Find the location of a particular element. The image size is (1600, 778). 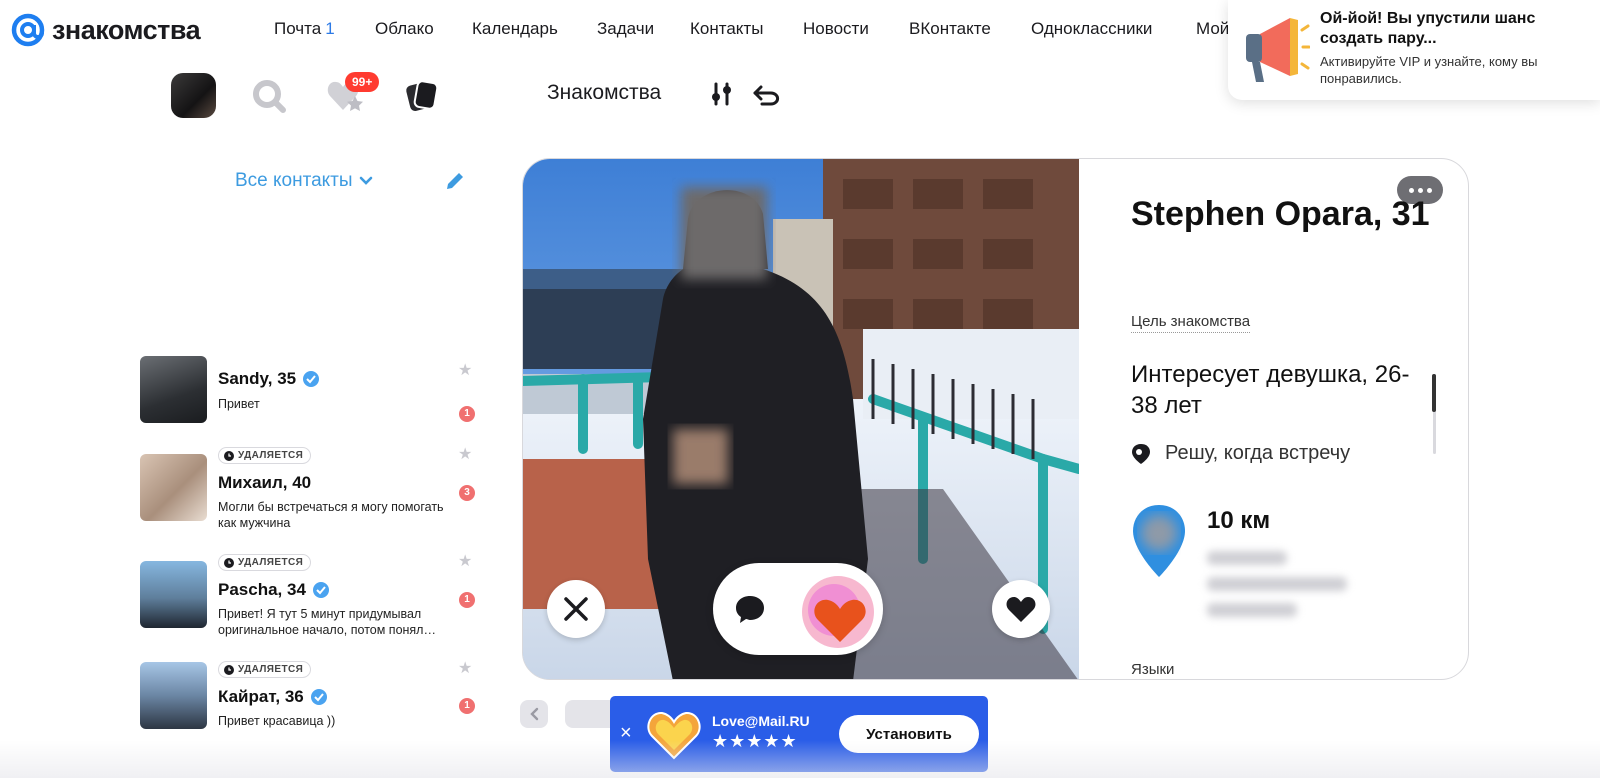

like-button is located at coordinates (1021, 609).